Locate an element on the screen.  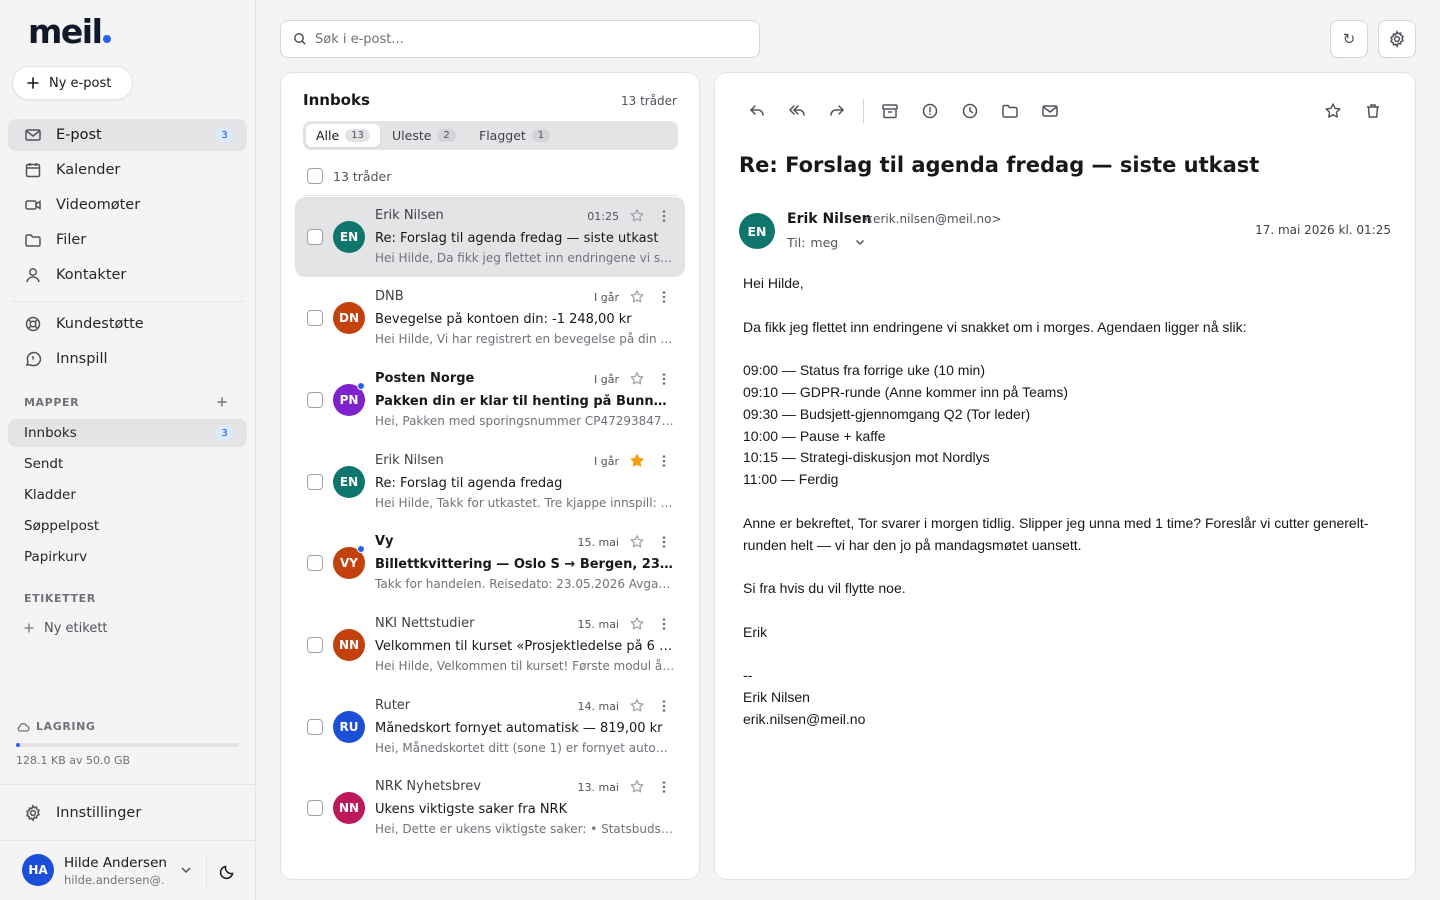
to-value: meg is located at coordinates (824, 242).